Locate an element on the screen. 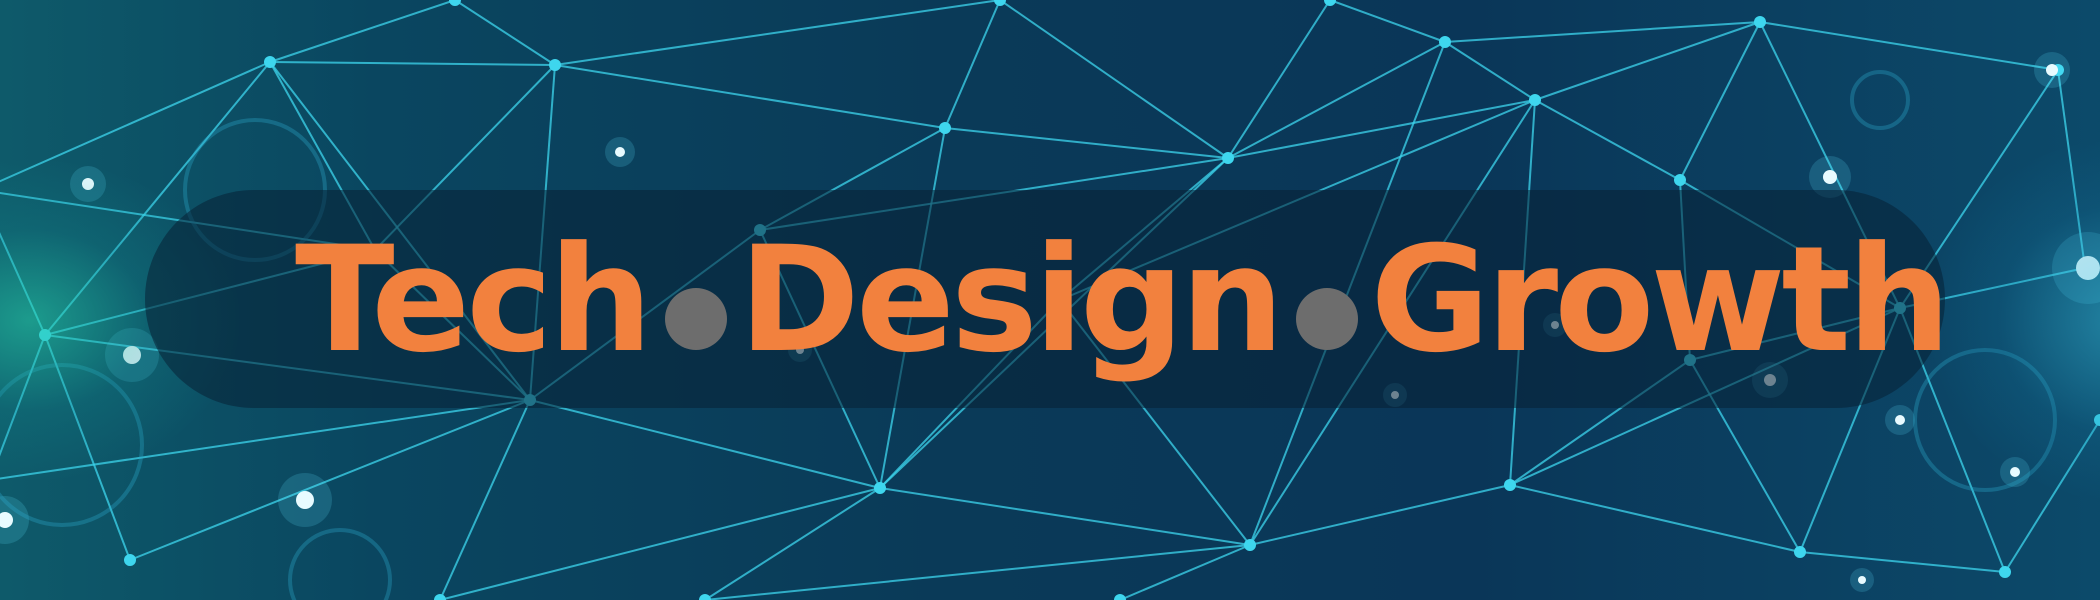  tagline-word-design: Design is located at coordinates (1011, 300).